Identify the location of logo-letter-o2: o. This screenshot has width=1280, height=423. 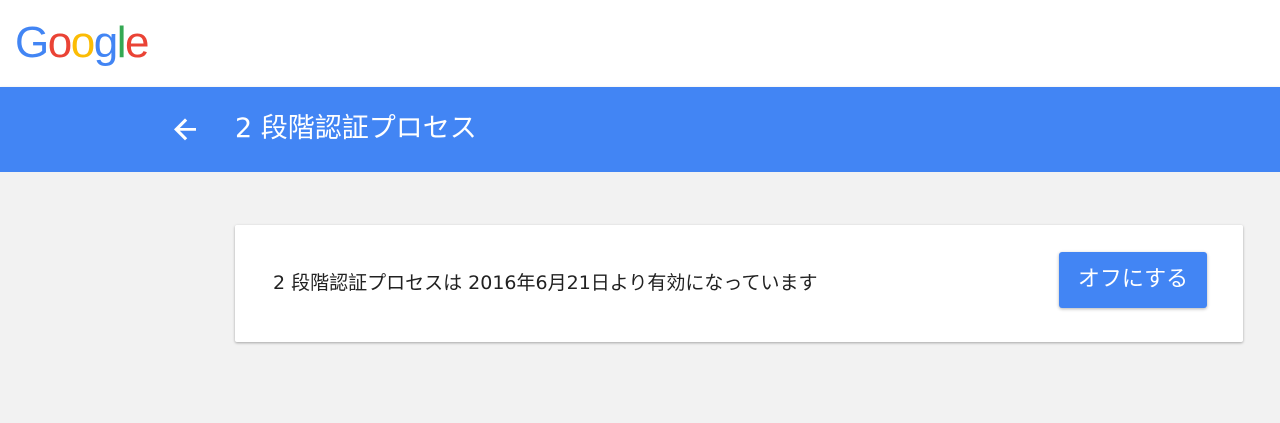
(82, 42).